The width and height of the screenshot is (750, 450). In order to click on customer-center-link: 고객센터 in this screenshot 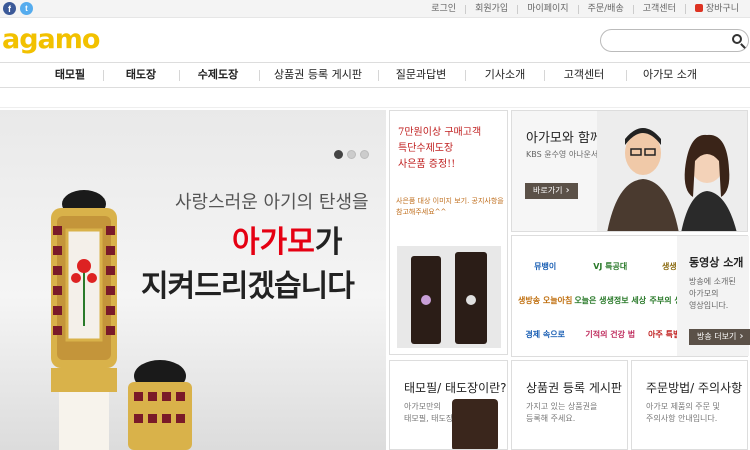, I will do `click(658, 9)`.